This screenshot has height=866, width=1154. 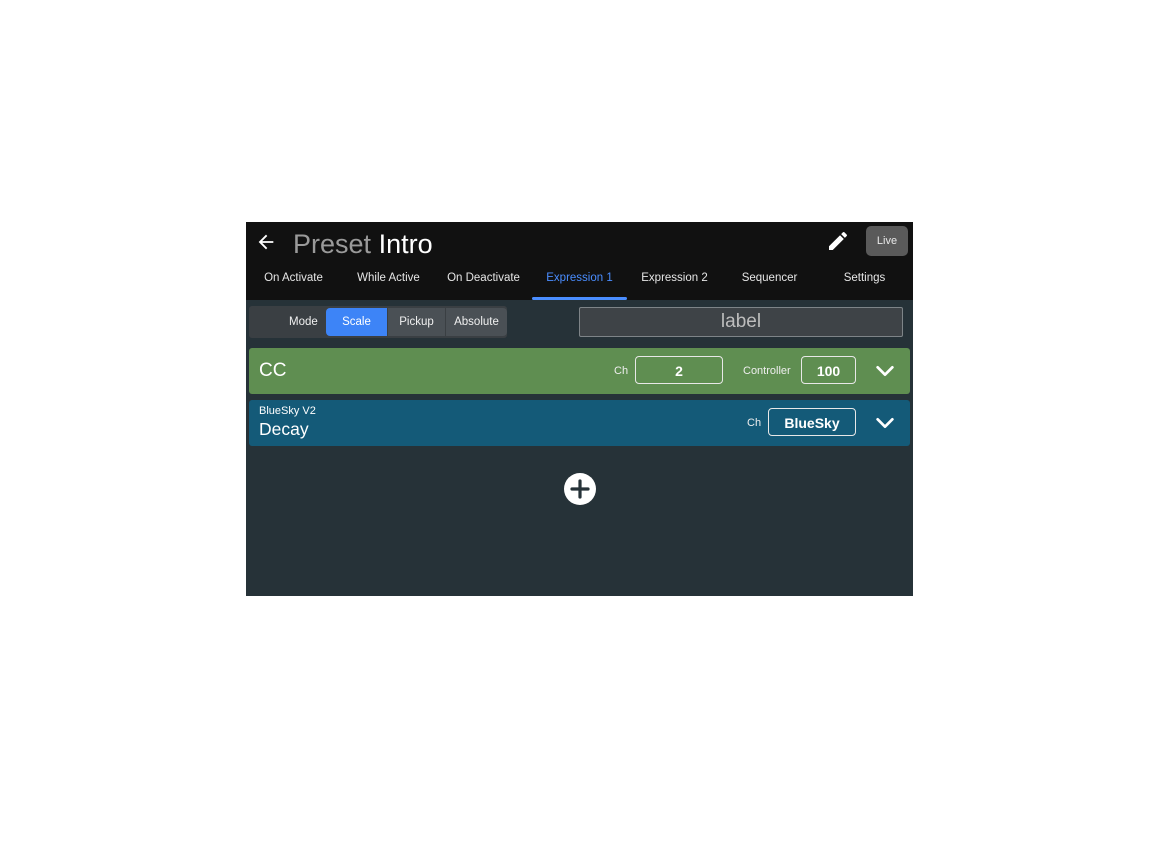 I want to click on label-input, so click(x=741, y=322).